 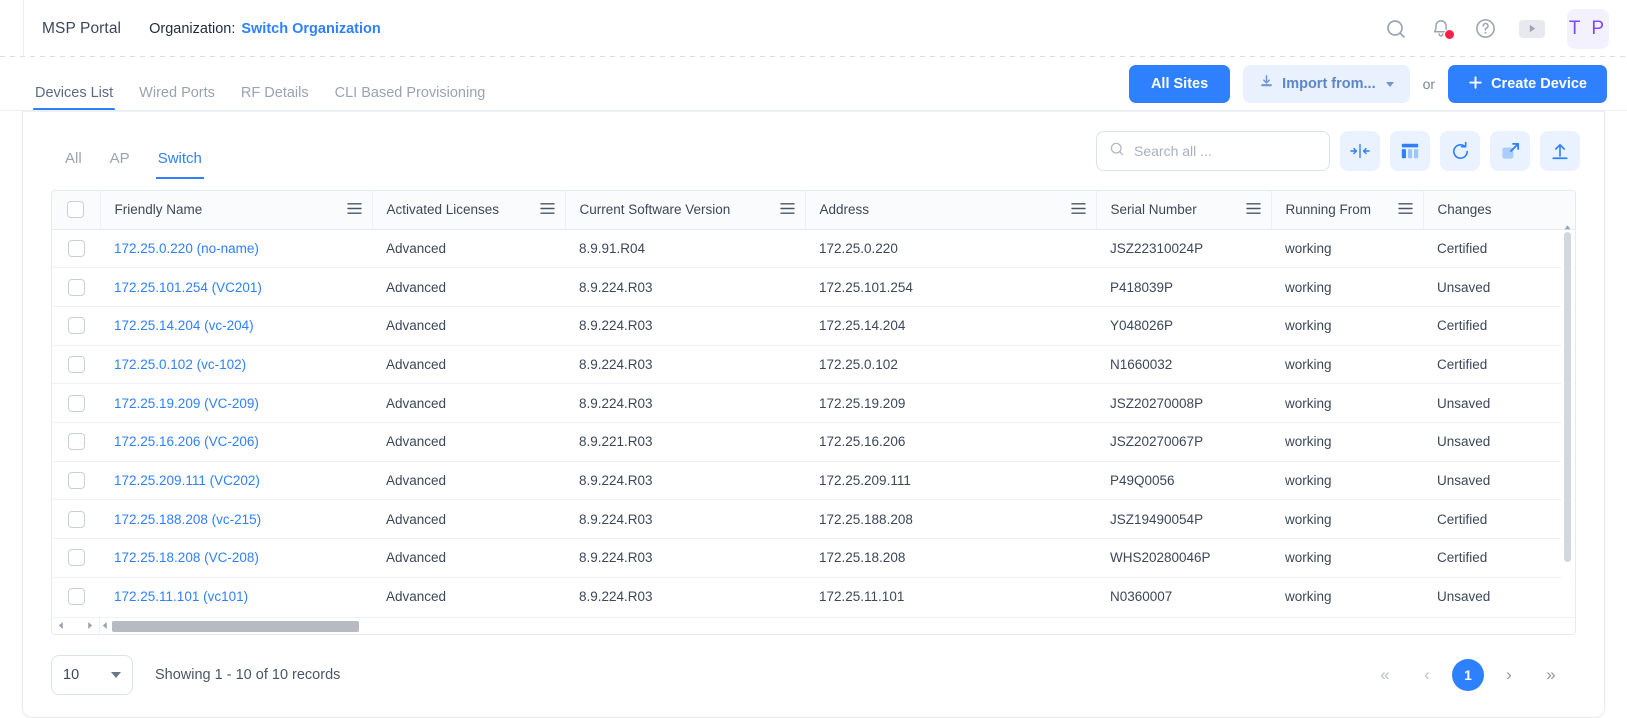 I want to click on cell-running-from: working, so click(x=1308, y=597).